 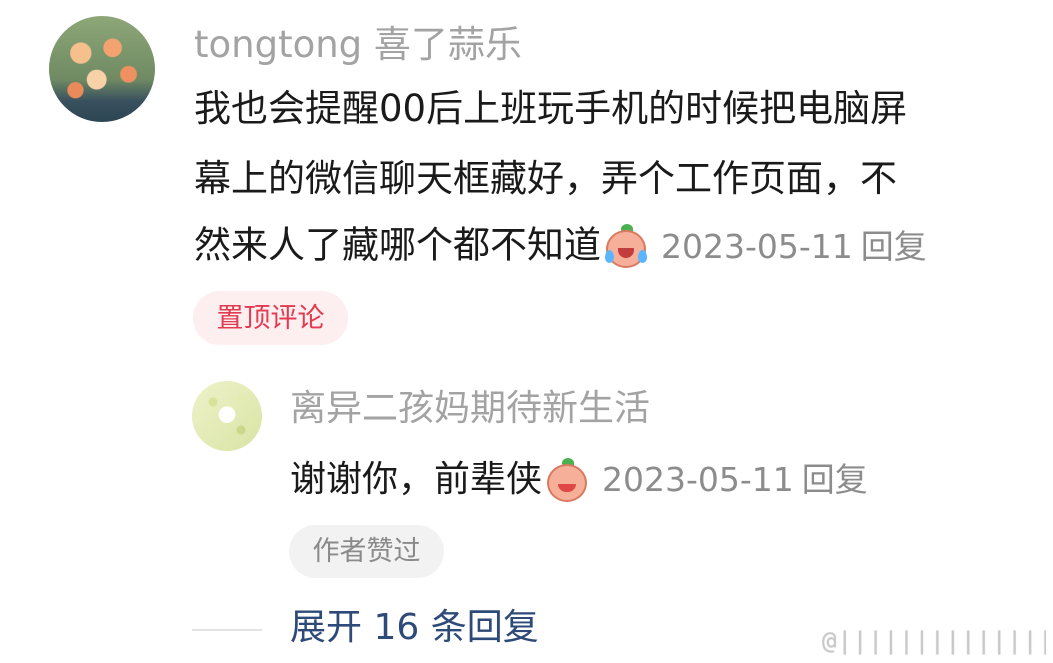 I want to click on reply-date: 2023-05-11, so click(x=698, y=479).